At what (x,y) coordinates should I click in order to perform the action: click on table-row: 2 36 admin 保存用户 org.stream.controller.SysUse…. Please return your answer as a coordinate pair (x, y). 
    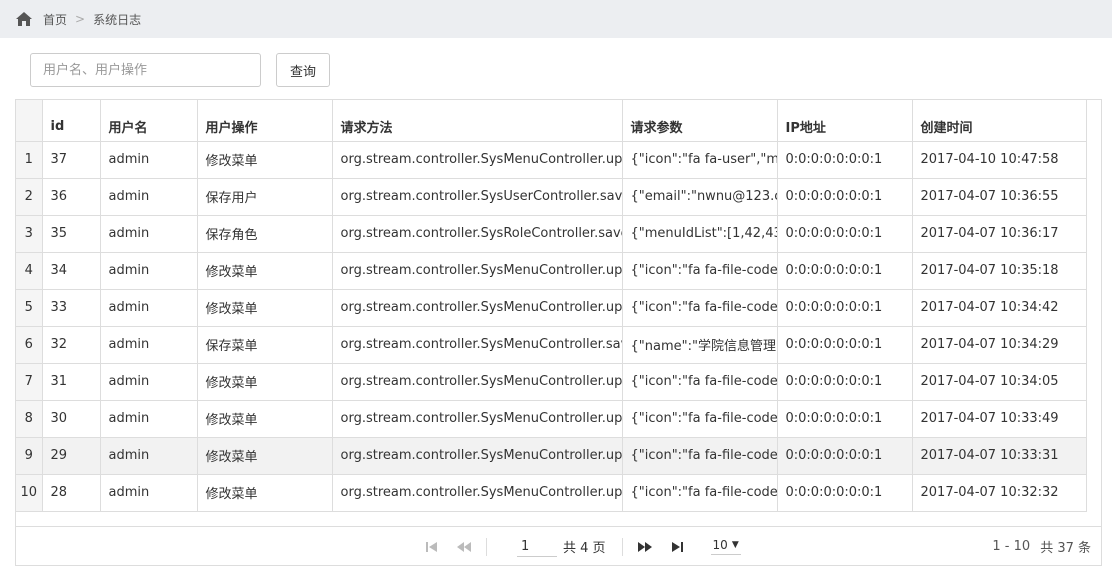
    Looking at the image, I should click on (551, 197).